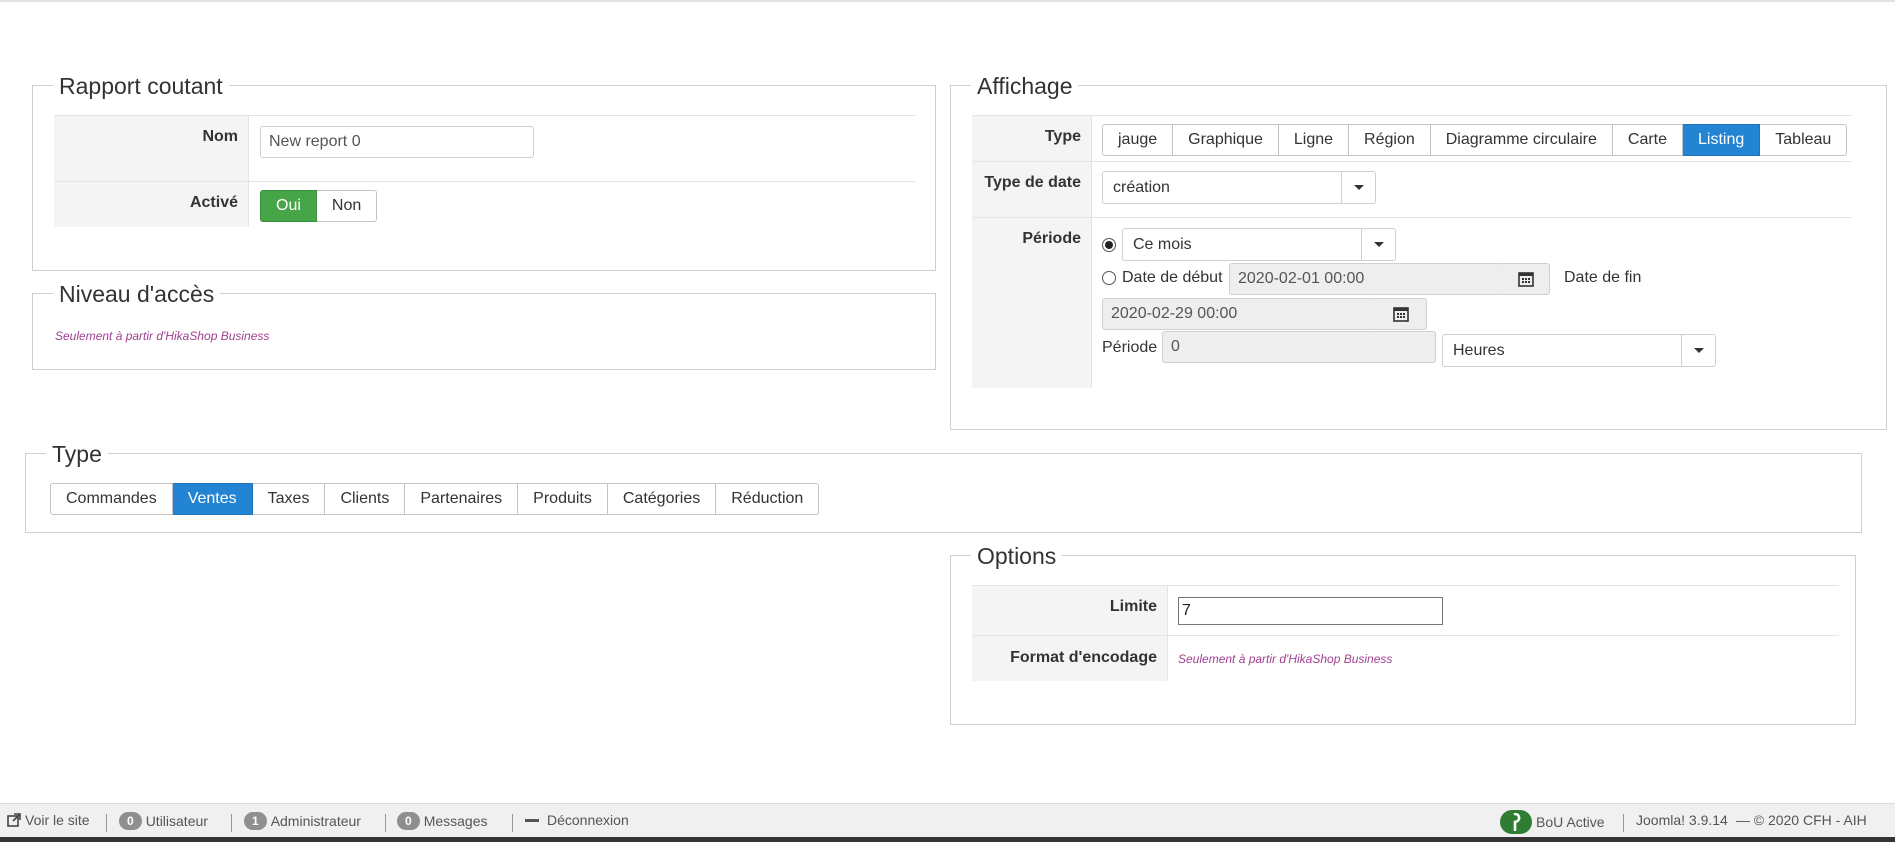 This screenshot has height=842, width=1895. Describe the element at coordinates (162, 336) in the screenshot. I see `acces-note: Seulement à partir d'HikaShop Business` at that location.